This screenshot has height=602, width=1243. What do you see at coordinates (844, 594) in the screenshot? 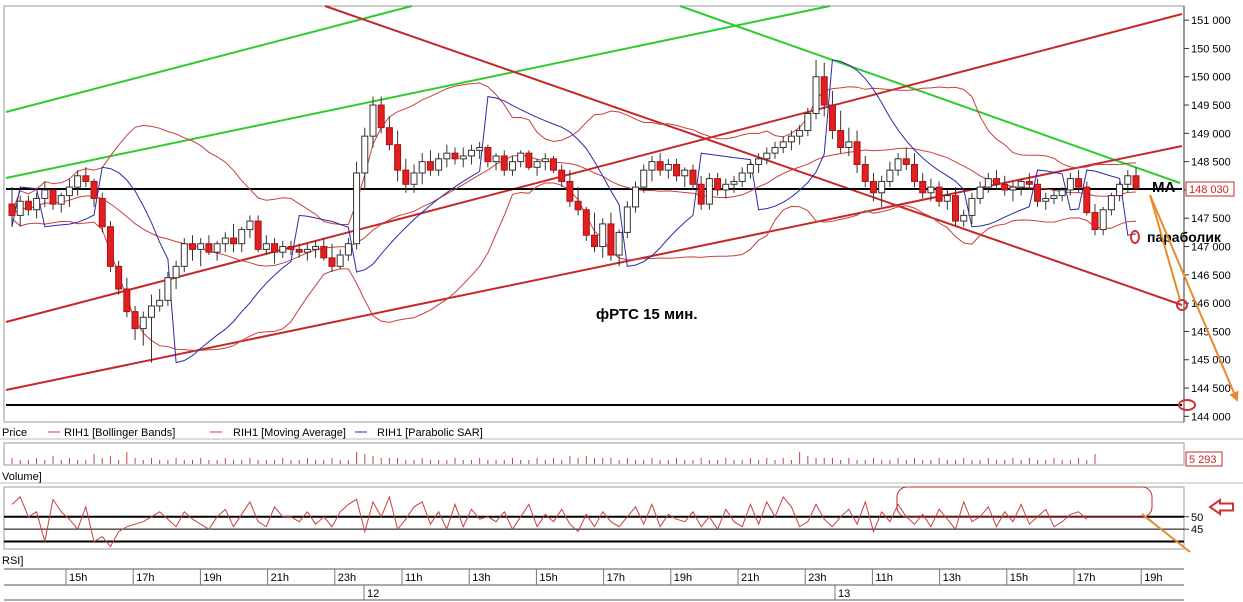
I see `date-label: 13` at bounding box center [844, 594].